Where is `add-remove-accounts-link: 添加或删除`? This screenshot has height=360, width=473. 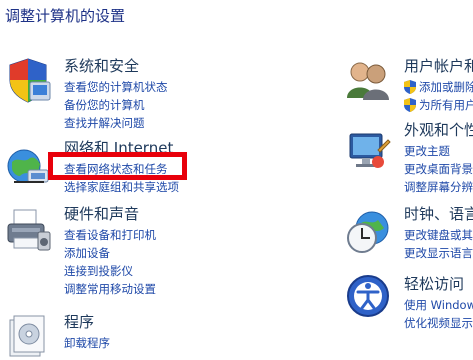 add-remove-accounts-link: 添加或删除 is located at coordinates (438, 87).